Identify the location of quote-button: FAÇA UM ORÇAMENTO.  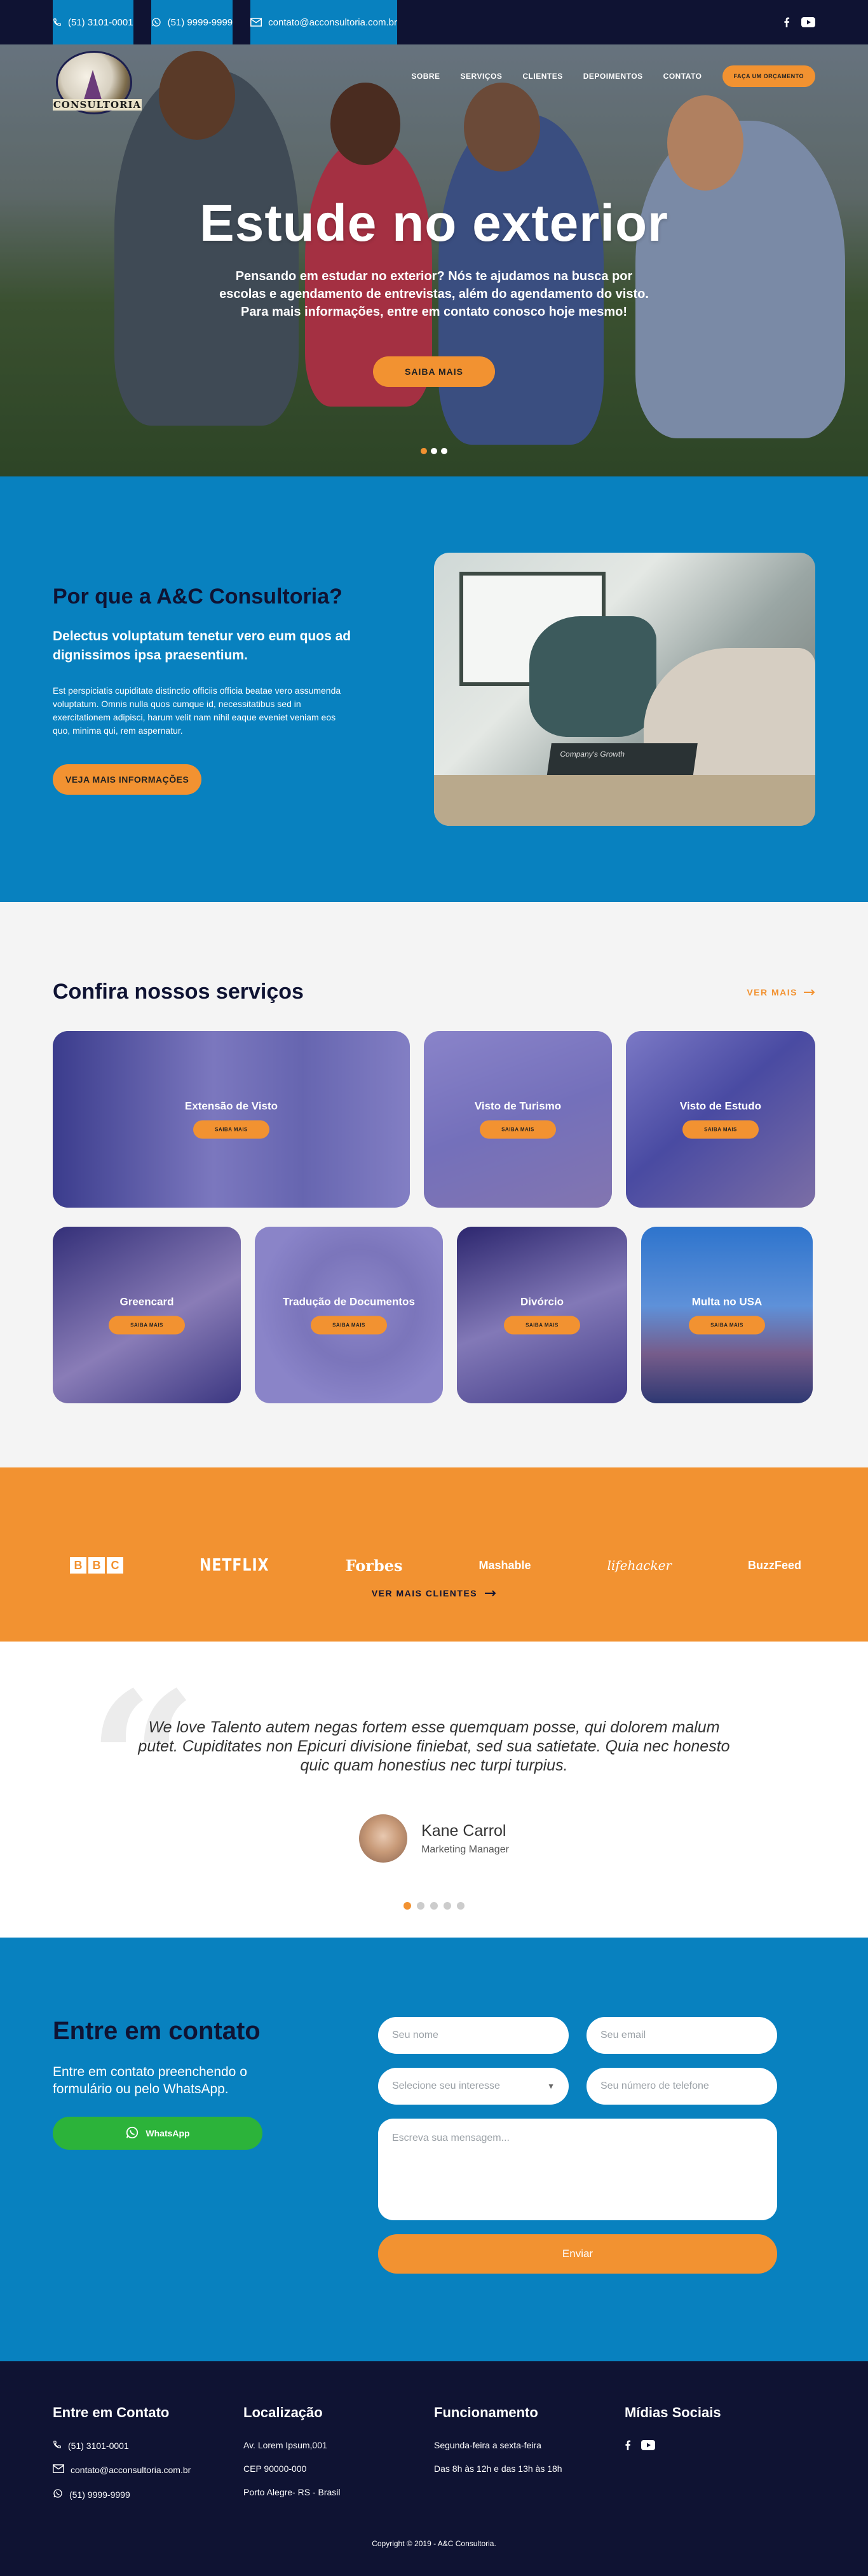
(768, 76).